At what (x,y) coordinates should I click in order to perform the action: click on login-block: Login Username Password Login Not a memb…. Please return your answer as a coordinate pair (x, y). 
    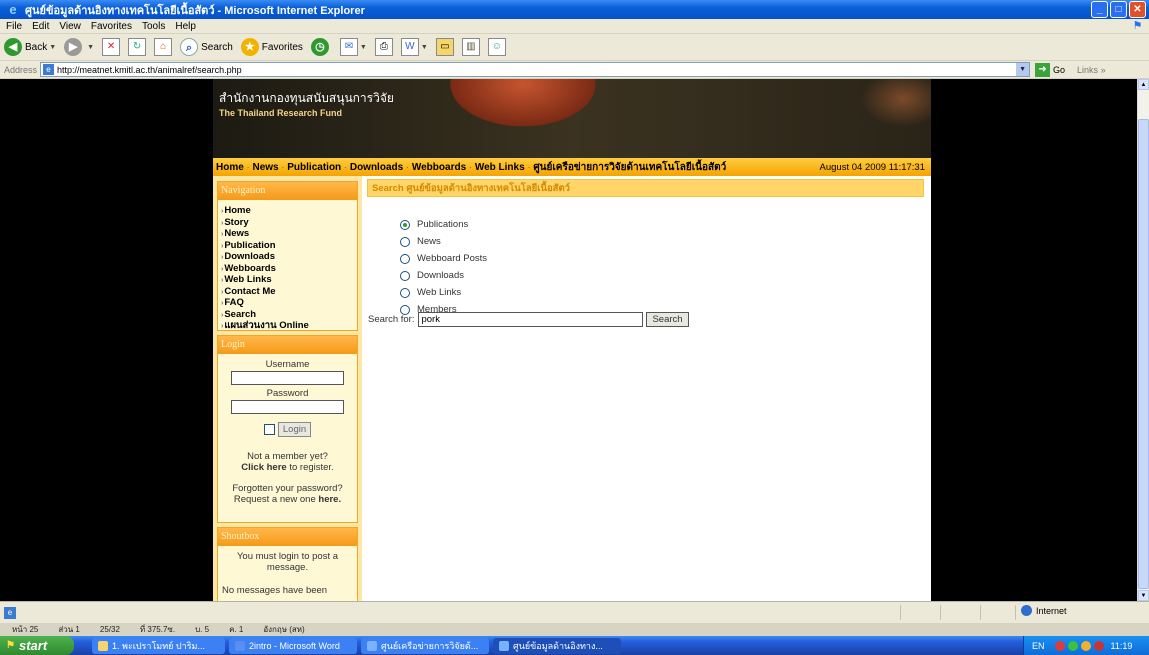
    Looking at the image, I should click on (287, 429).